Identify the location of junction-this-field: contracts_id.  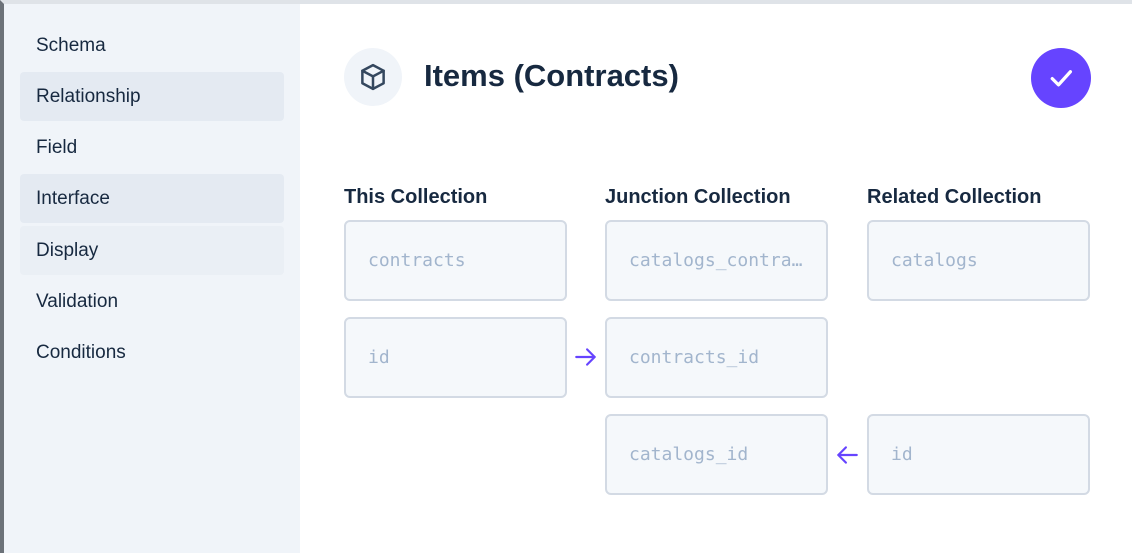
(716, 357).